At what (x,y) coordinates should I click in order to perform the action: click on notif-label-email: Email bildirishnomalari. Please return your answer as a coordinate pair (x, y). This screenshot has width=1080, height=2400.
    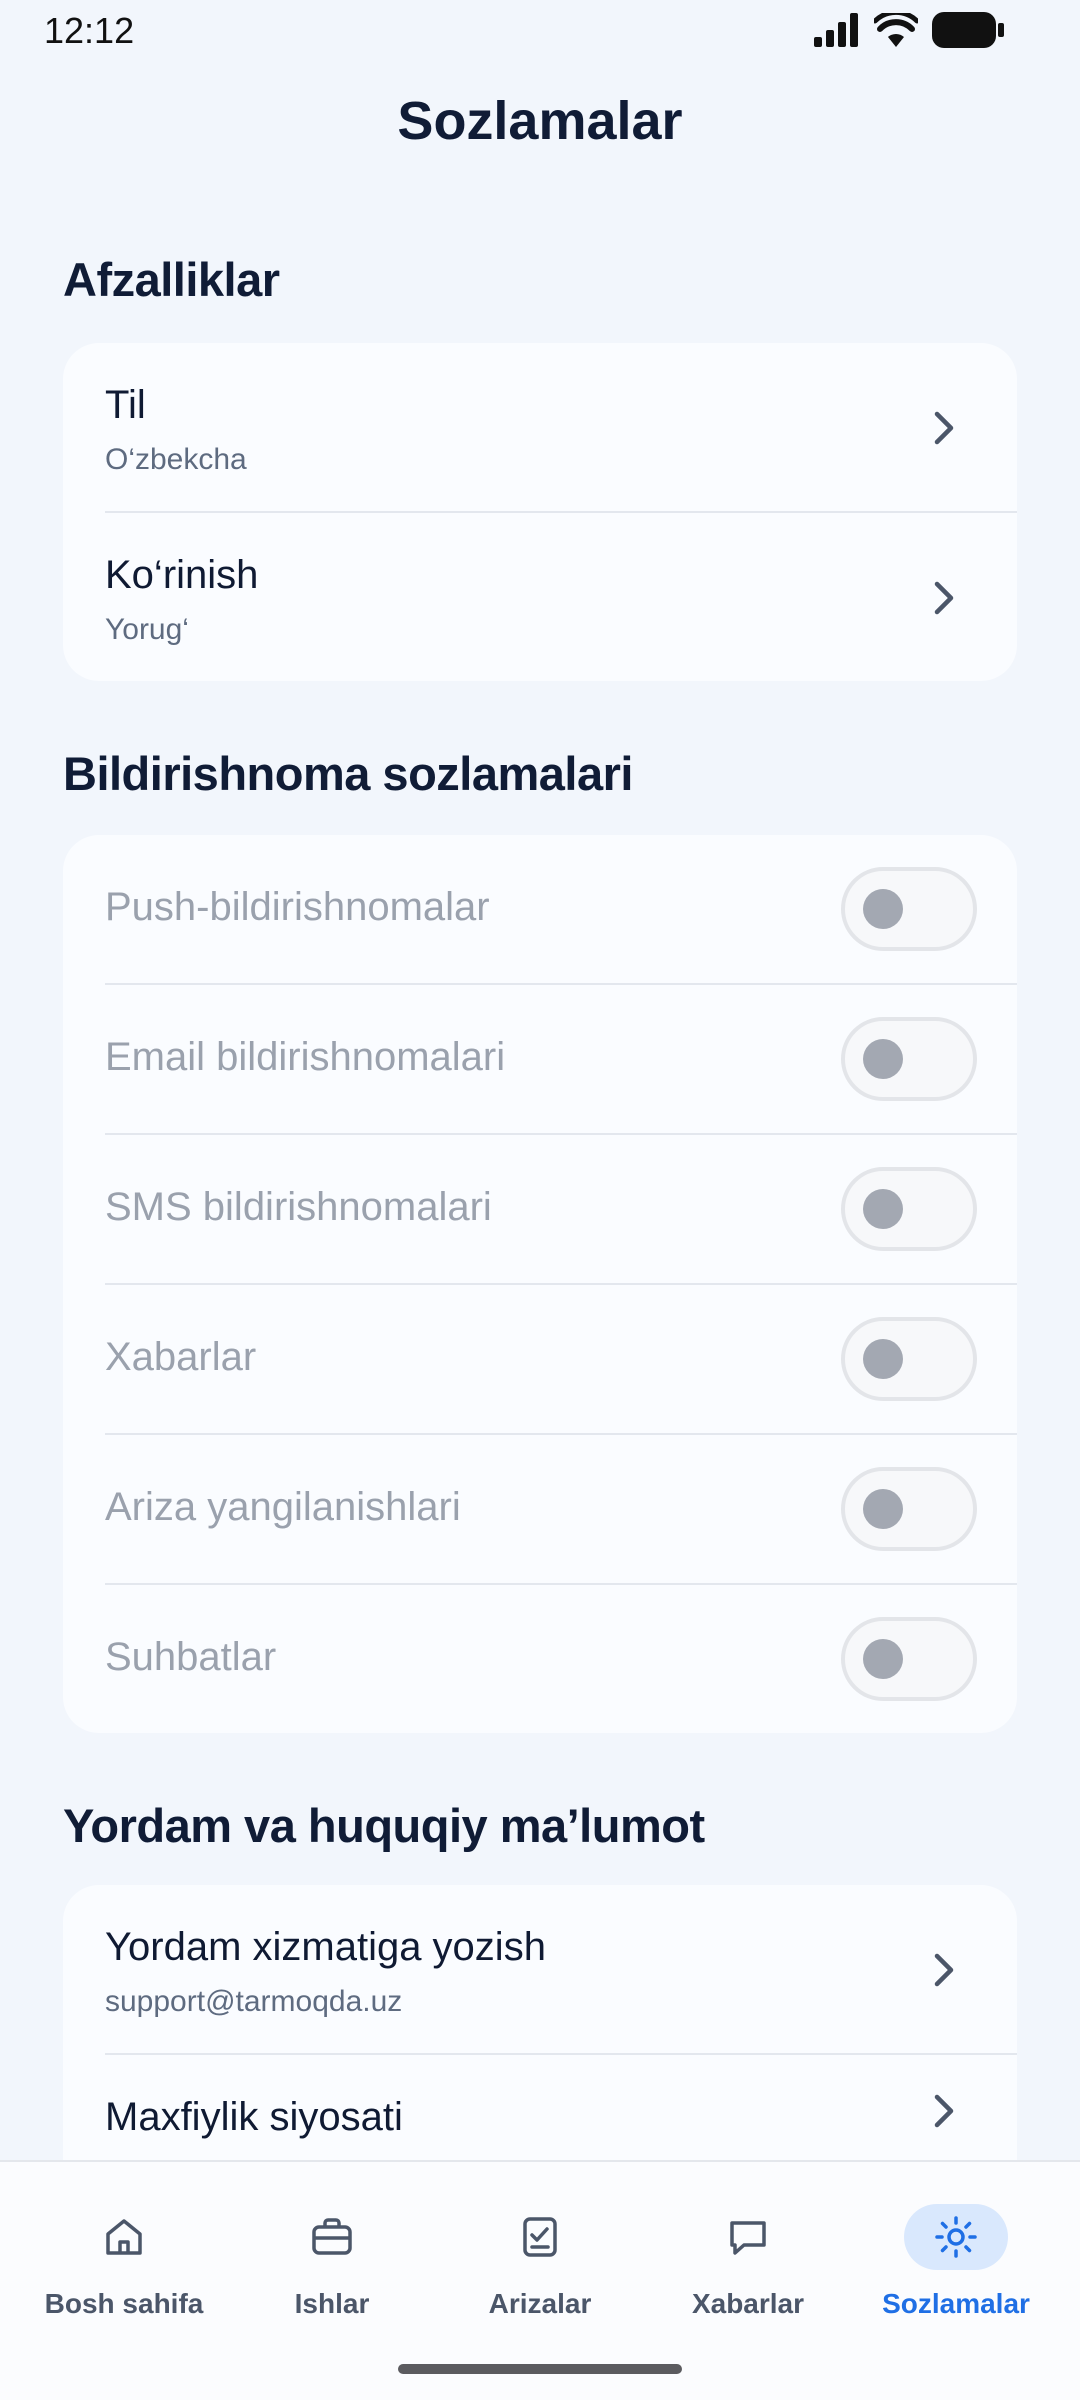
    Looking at the image, I should click on (305, 1057).